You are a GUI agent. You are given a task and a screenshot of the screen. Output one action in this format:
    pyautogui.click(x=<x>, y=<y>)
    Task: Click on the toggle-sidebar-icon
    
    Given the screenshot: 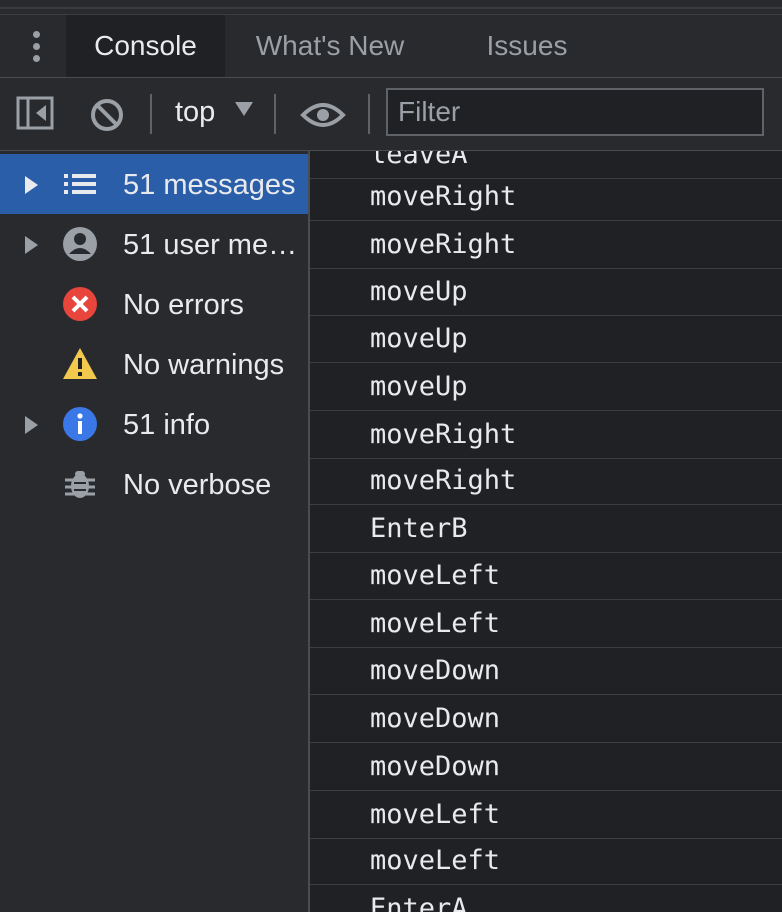 What is the action you would take?
    pyautogui.click(x=36, y=114)
    